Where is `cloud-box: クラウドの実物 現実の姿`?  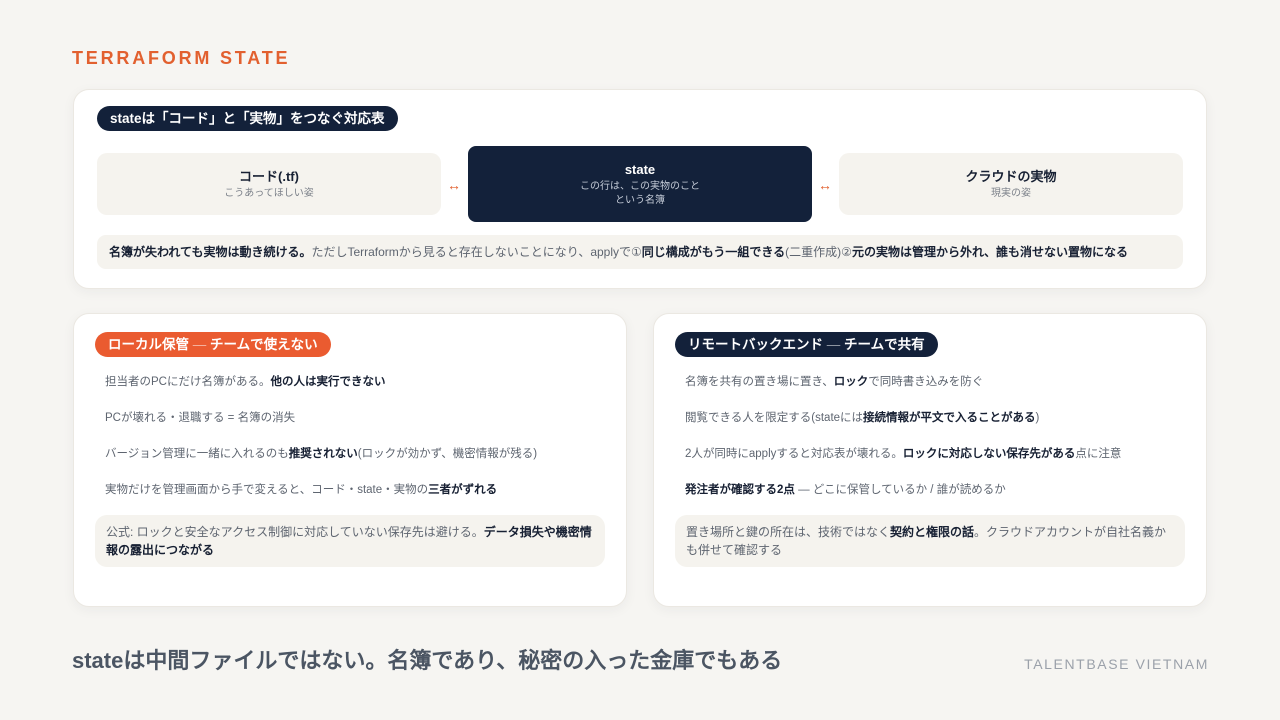 cloud-box: クラウドの実物 現実の姿 is located at coordinates (1011, 184).